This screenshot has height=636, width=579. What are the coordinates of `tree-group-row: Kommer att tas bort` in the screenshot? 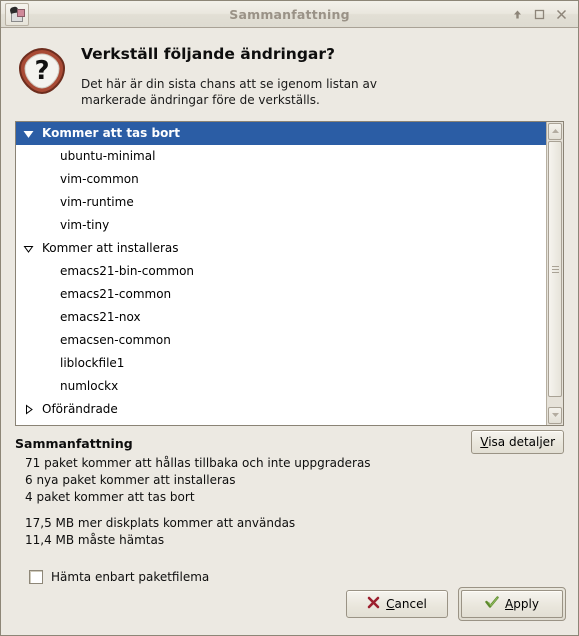 It's located at (281, 133).